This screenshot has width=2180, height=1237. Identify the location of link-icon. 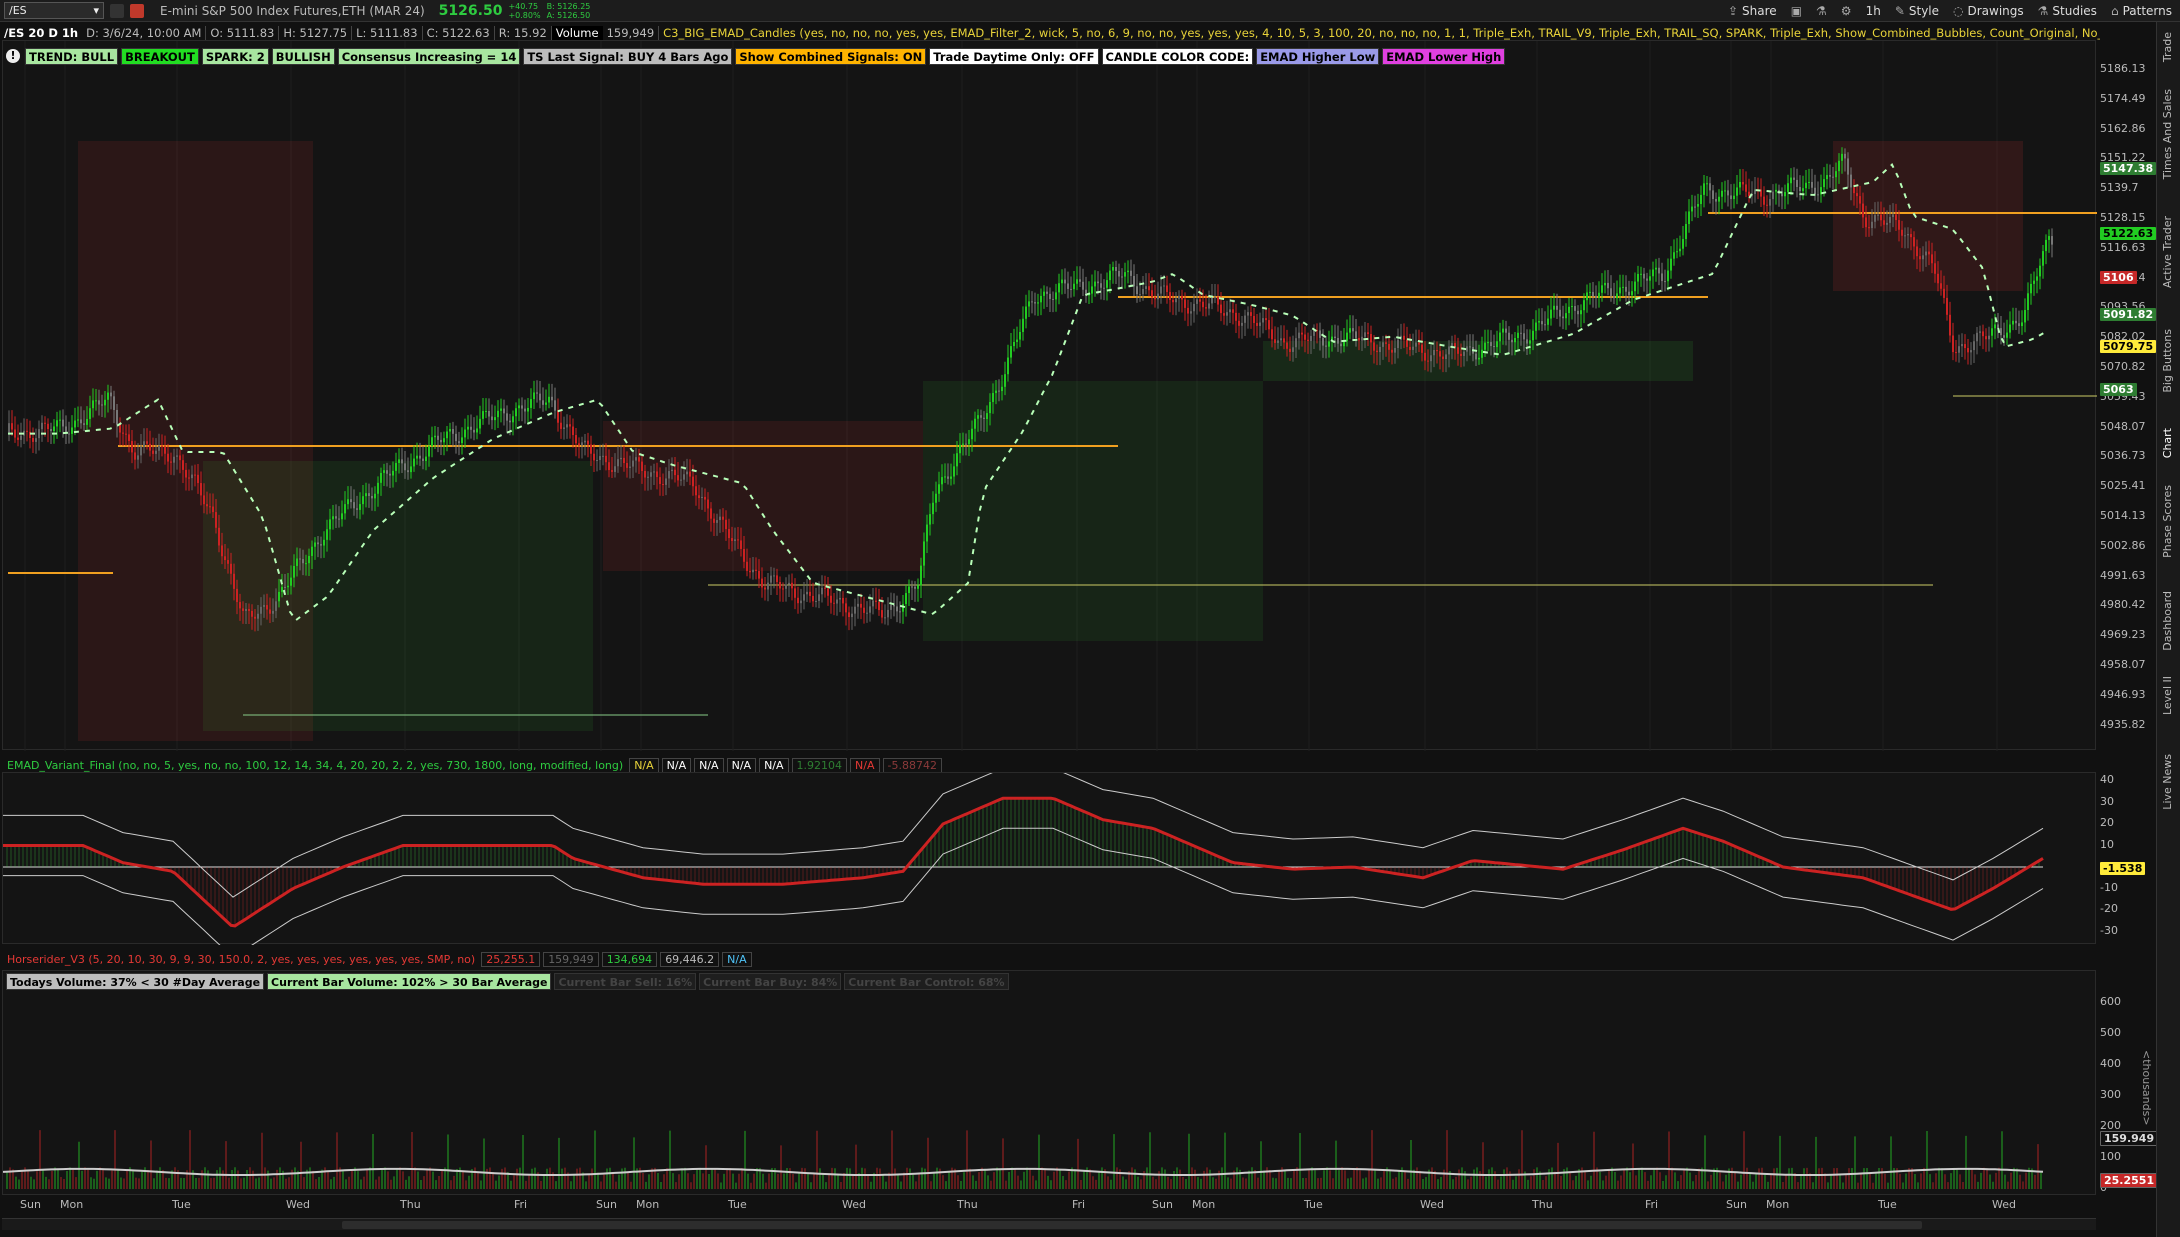
(117, 10).